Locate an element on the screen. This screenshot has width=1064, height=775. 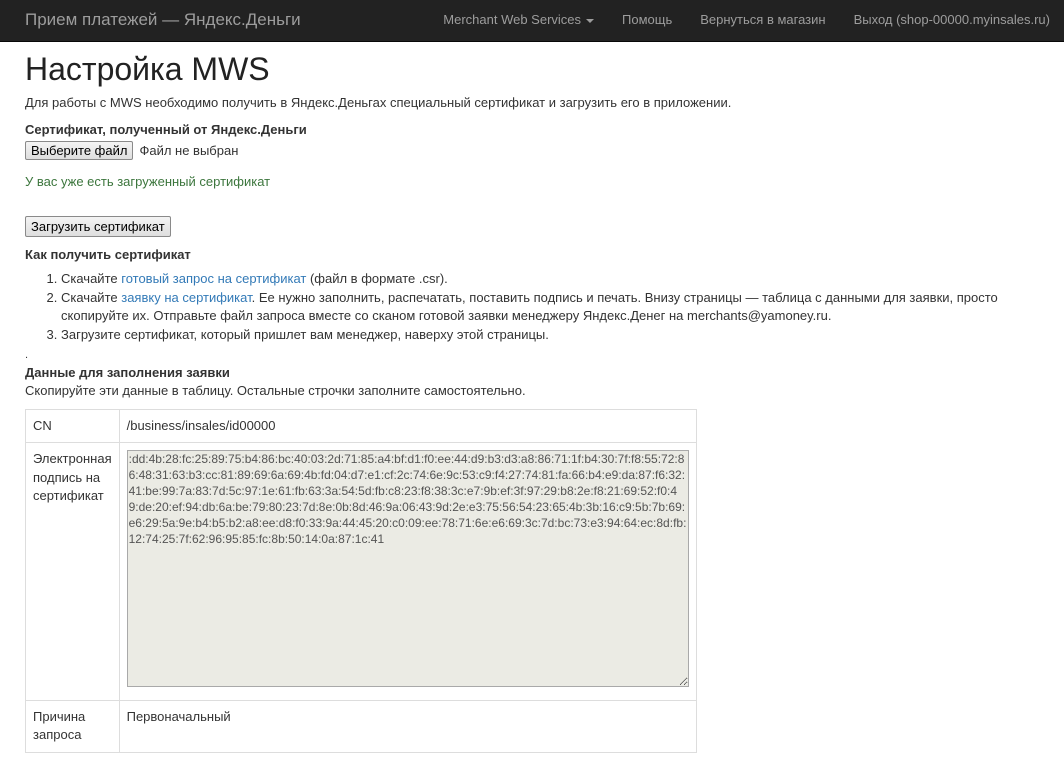
table-row: CN /business/insales/id00000 is located at coordinates (361, 426).